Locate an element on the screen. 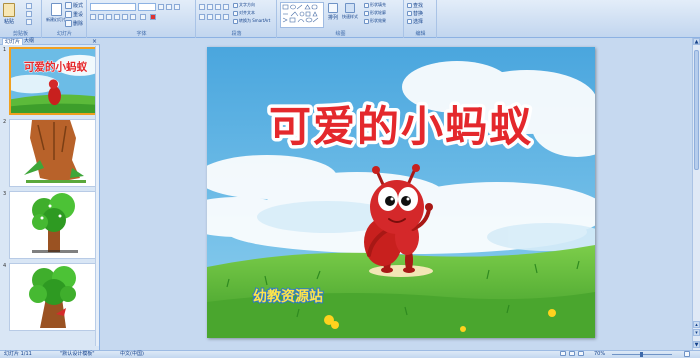 The image size is (700, 358). shape-fill-icon is located at coordinates (366, 5).